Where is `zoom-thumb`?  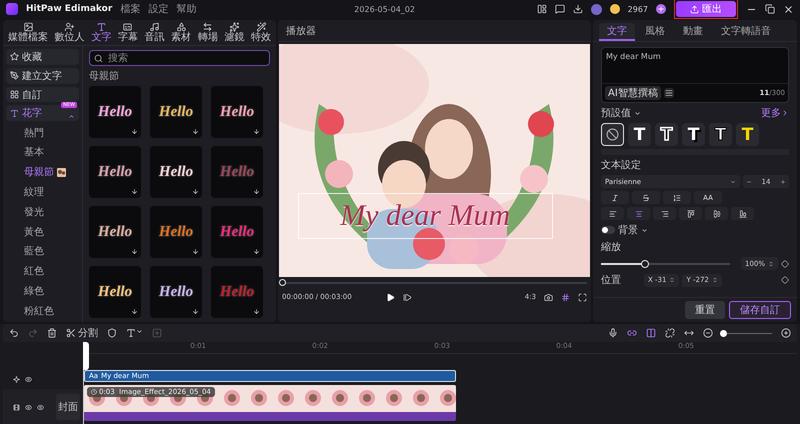 zoom-thumb is located at coordinates (723, 333).